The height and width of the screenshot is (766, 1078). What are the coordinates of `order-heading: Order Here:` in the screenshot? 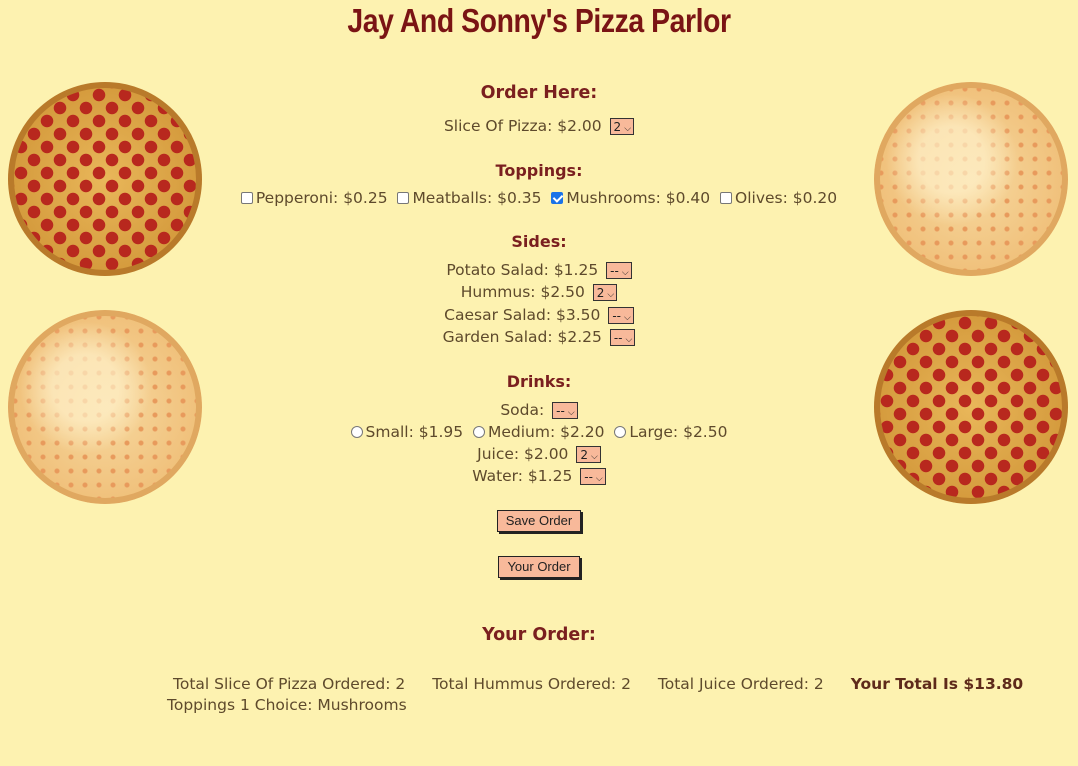 It's located at (539, 93).